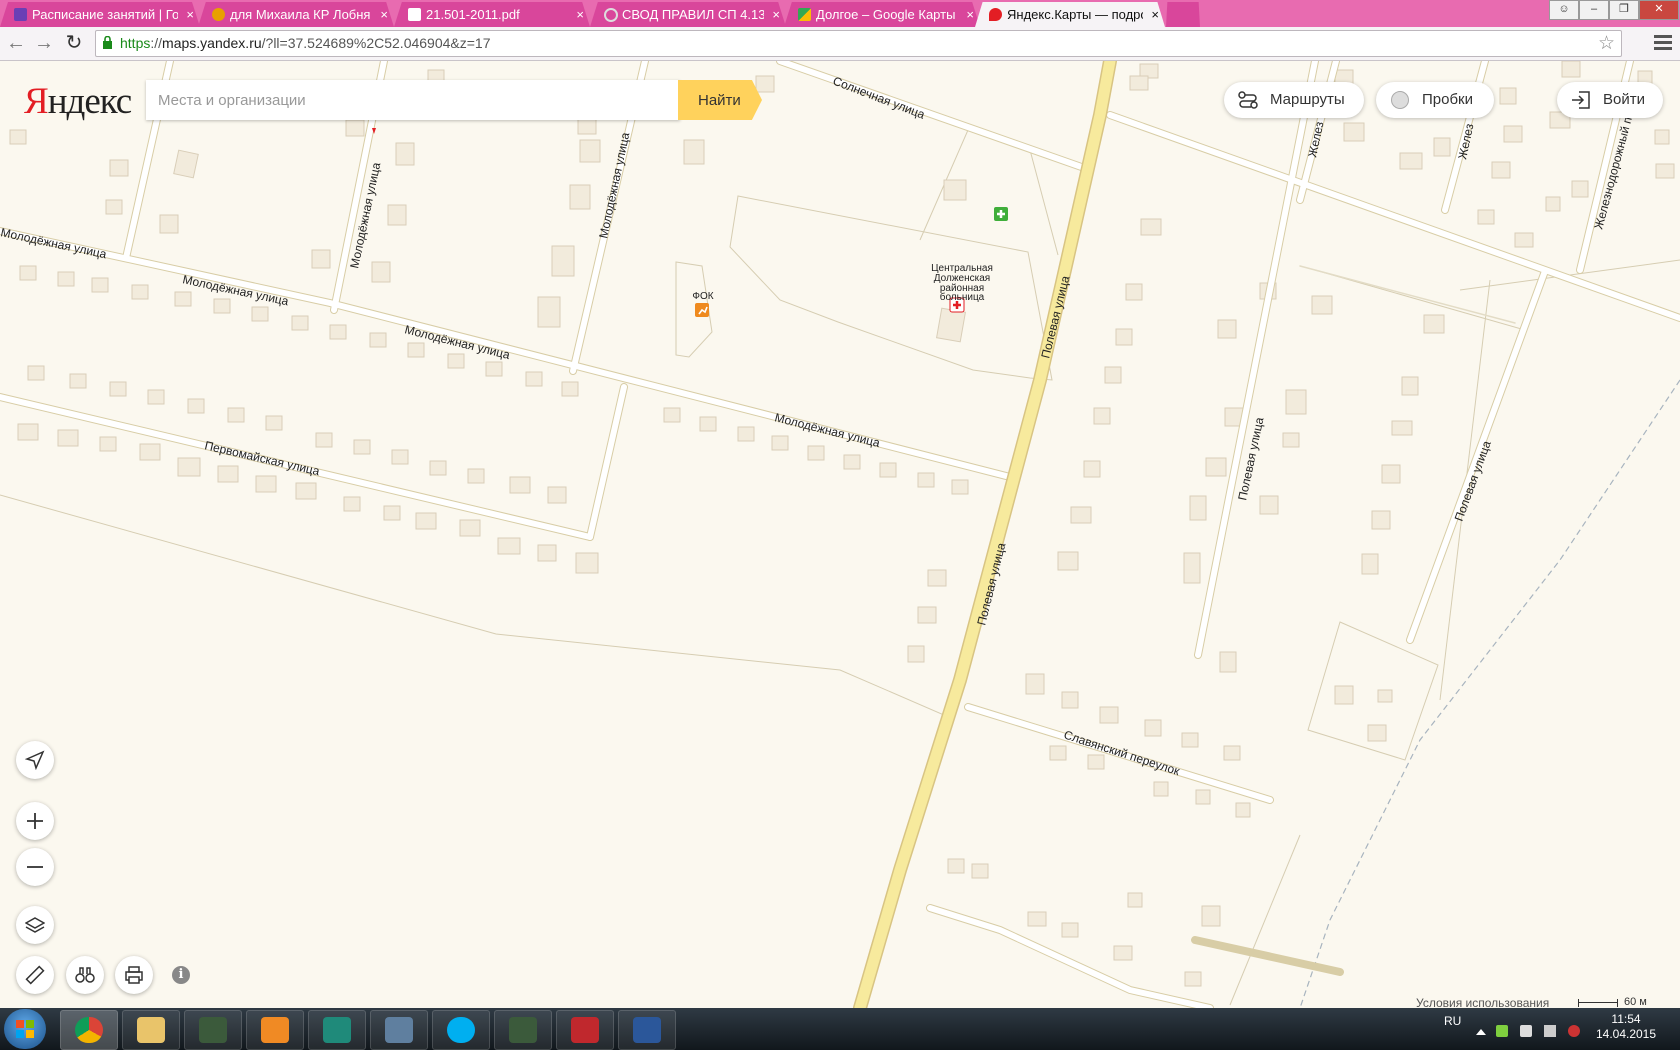 The image size is (1680, 1050). I want to click on tab-pdf: 21.501-2011.pdf ×, so click(492, 14).